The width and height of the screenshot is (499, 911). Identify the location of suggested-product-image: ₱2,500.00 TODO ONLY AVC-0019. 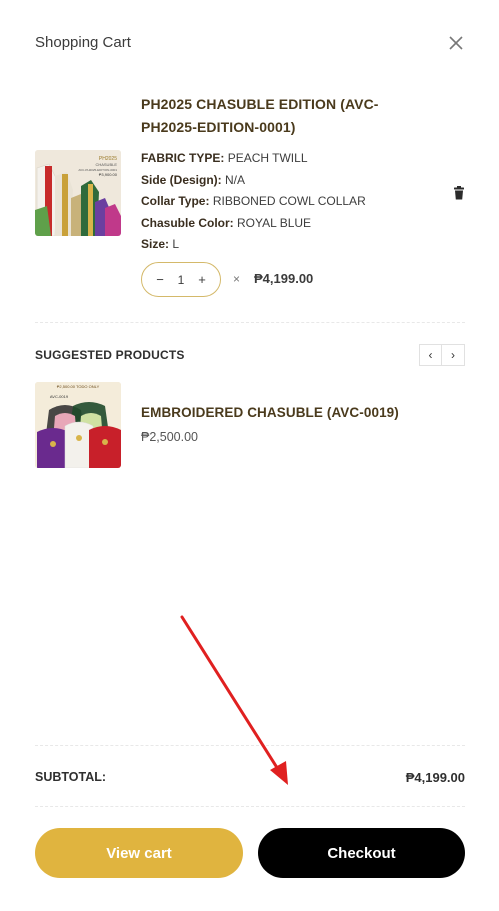
(78, 425).